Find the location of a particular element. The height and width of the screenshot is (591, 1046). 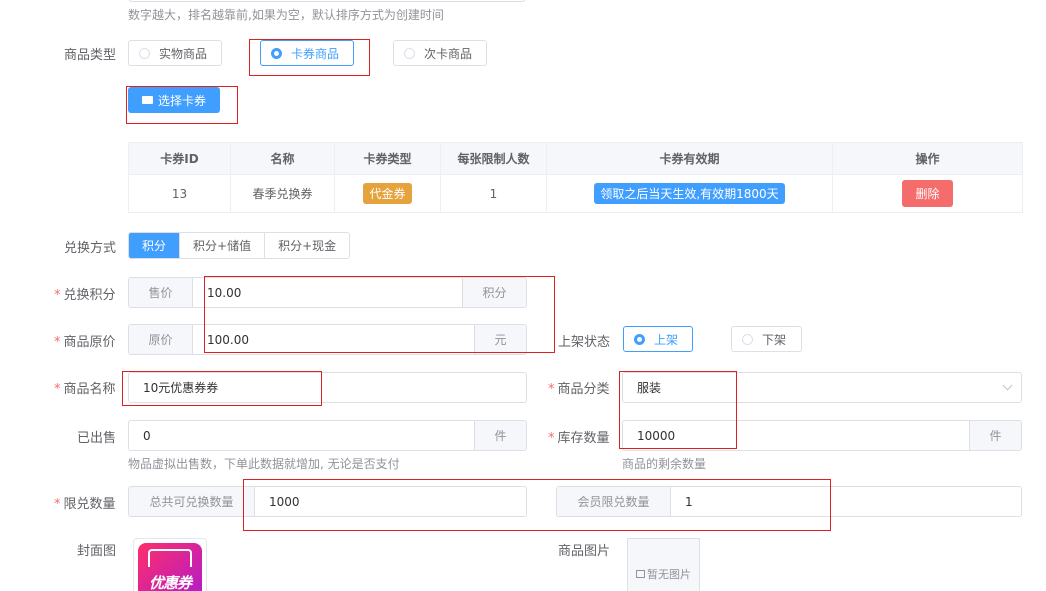

shelf-off-radio: 下架 is located at coordinates (766, 339).